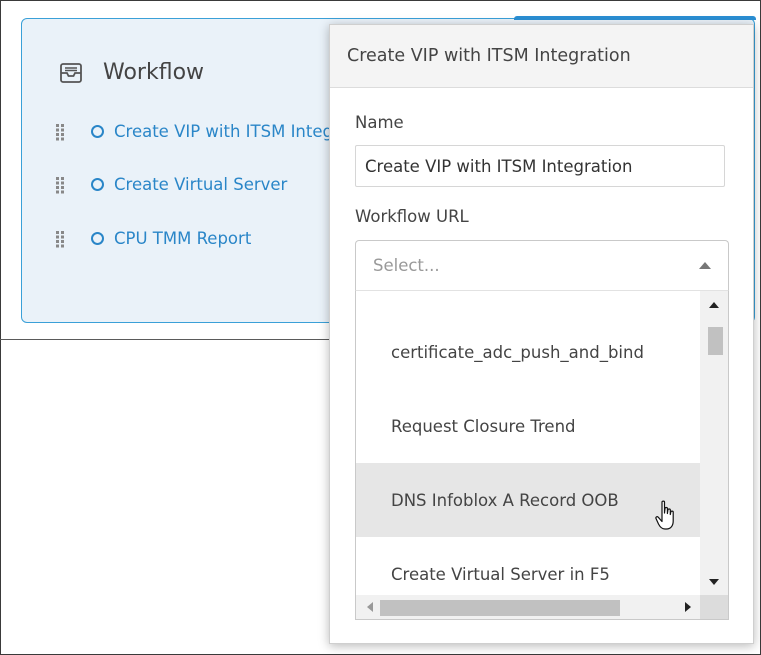  I want to click on workflow-heading: Workflow, so click(131, 72).